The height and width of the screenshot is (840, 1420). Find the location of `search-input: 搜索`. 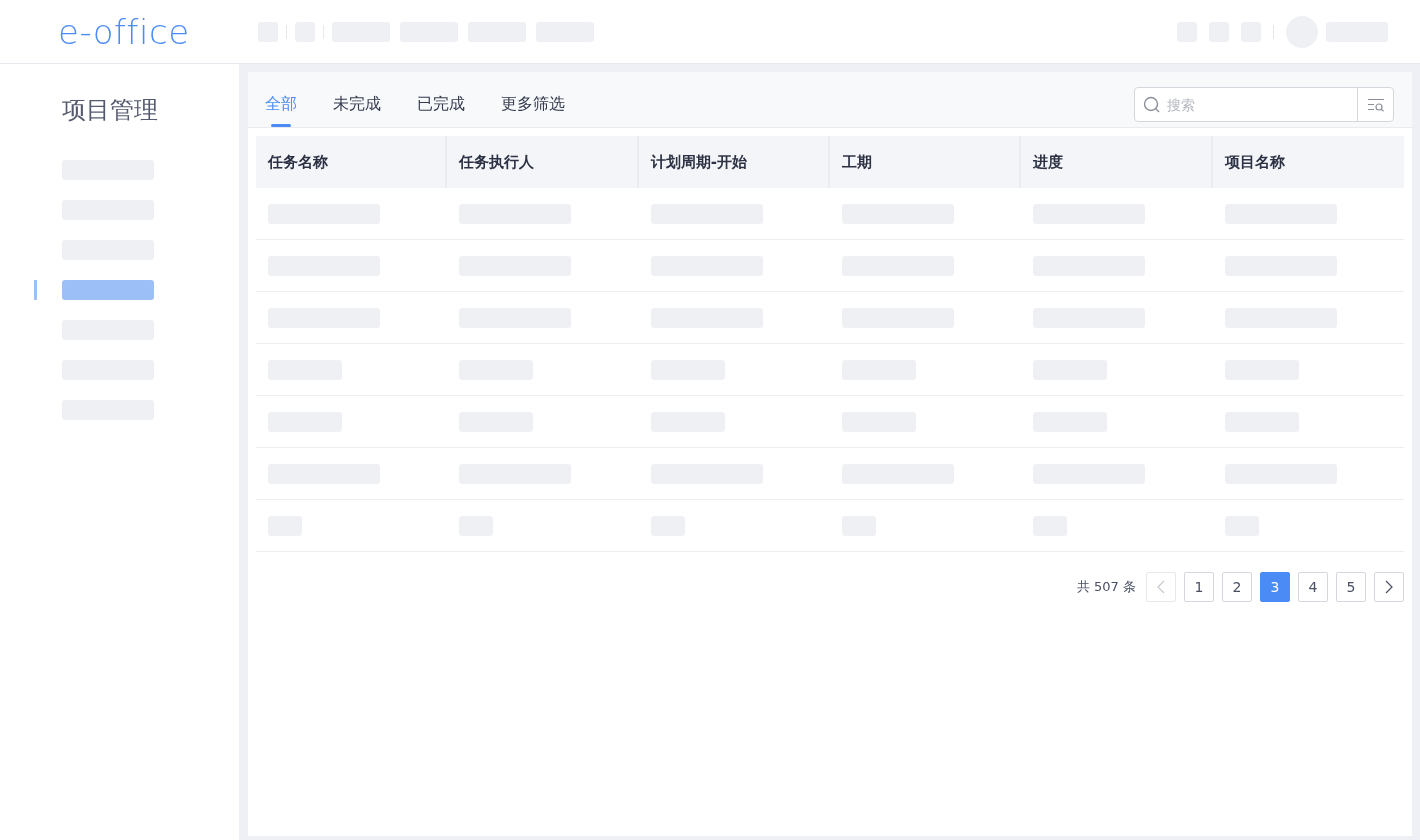

search-input: 搜索 is located at coordinates (1259, 104).